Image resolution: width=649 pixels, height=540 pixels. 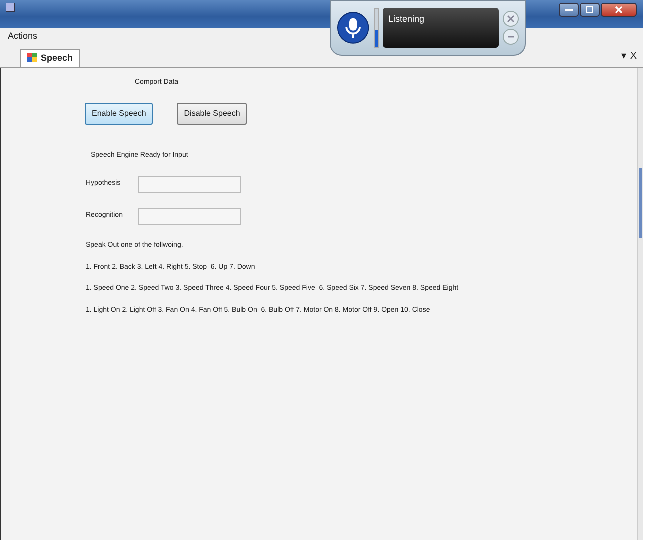 I want to click on speech-button: Enable Speech, so click(x=119, y=113).